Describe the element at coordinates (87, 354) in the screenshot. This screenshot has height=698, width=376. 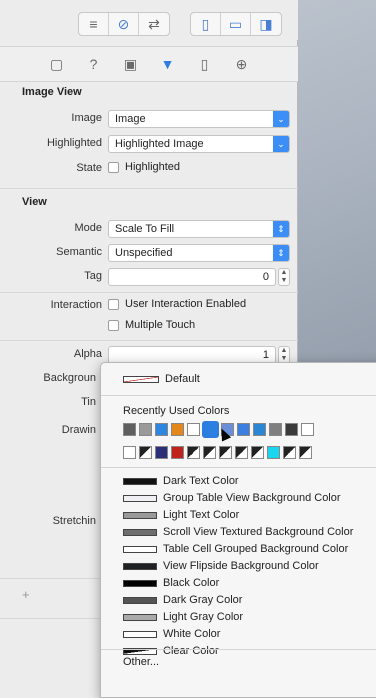
I see `alpha-label: Alpha` at that location.